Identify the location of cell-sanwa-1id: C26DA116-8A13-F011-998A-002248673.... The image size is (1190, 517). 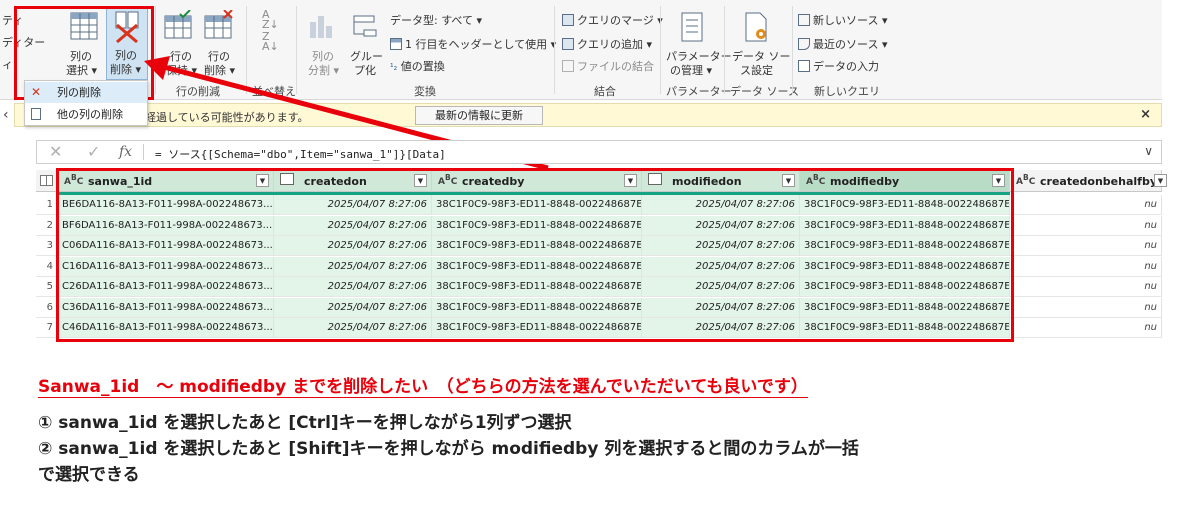
(166, 287).